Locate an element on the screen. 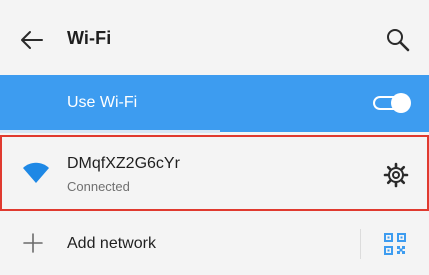 Image resolution: width=429 pixels, height=275 pixels. page-title: Wi-Fi is located at coordinates (89, 38).